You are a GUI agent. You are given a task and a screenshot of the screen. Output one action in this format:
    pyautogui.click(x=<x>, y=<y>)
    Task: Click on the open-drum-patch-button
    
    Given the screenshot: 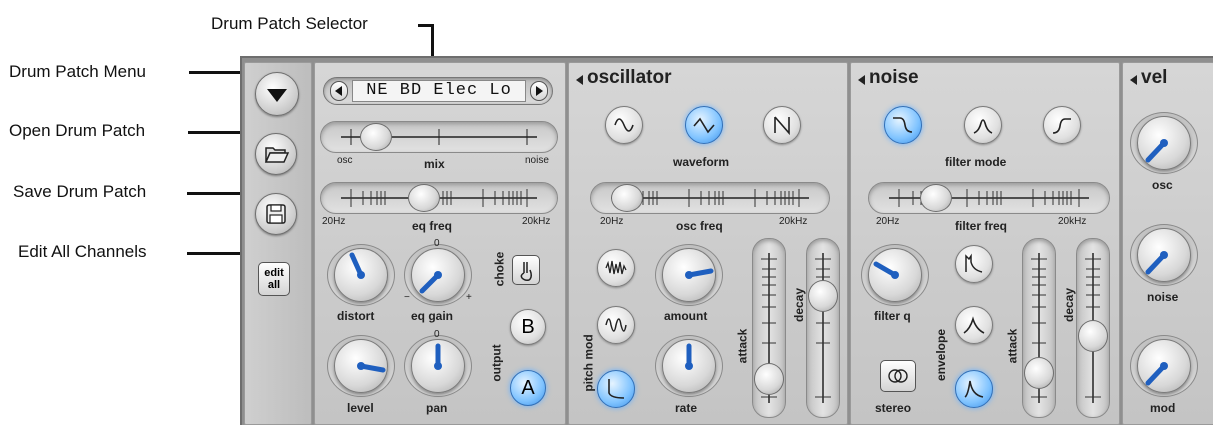 What is the action you would take?
    pyautogui.click(x=276, y=154)
    